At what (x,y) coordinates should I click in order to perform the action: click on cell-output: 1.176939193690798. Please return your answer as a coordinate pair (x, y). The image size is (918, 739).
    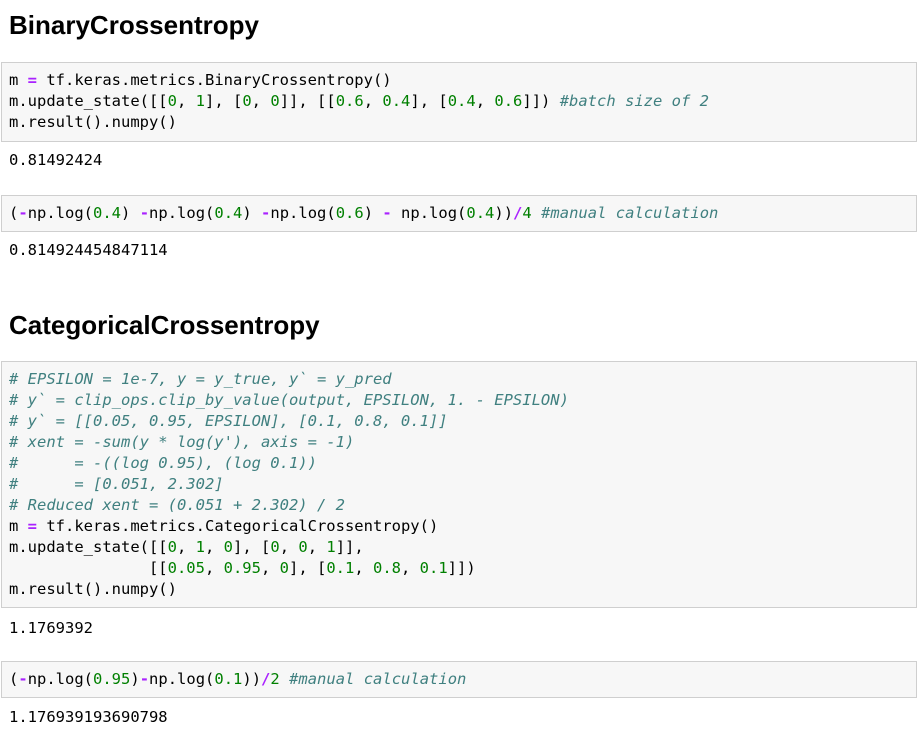
    Looking at the image, I should click on (88, 717).